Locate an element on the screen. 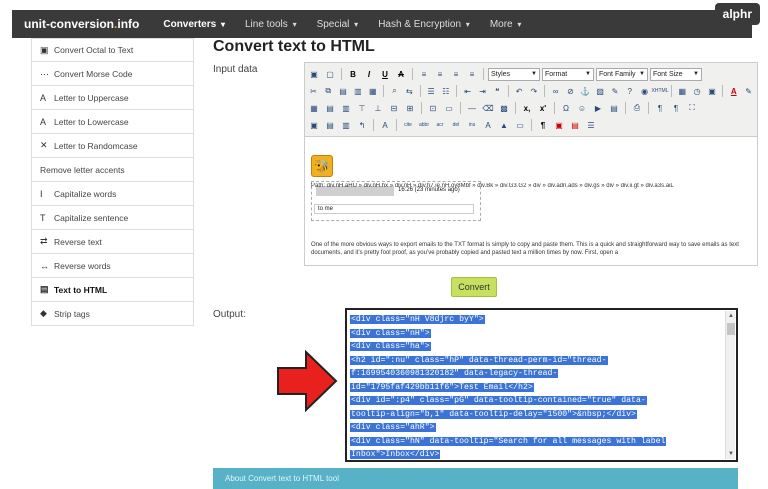 The image size is (768, 489). new-document-icon: ▢ is located at coordinates (330, 74).